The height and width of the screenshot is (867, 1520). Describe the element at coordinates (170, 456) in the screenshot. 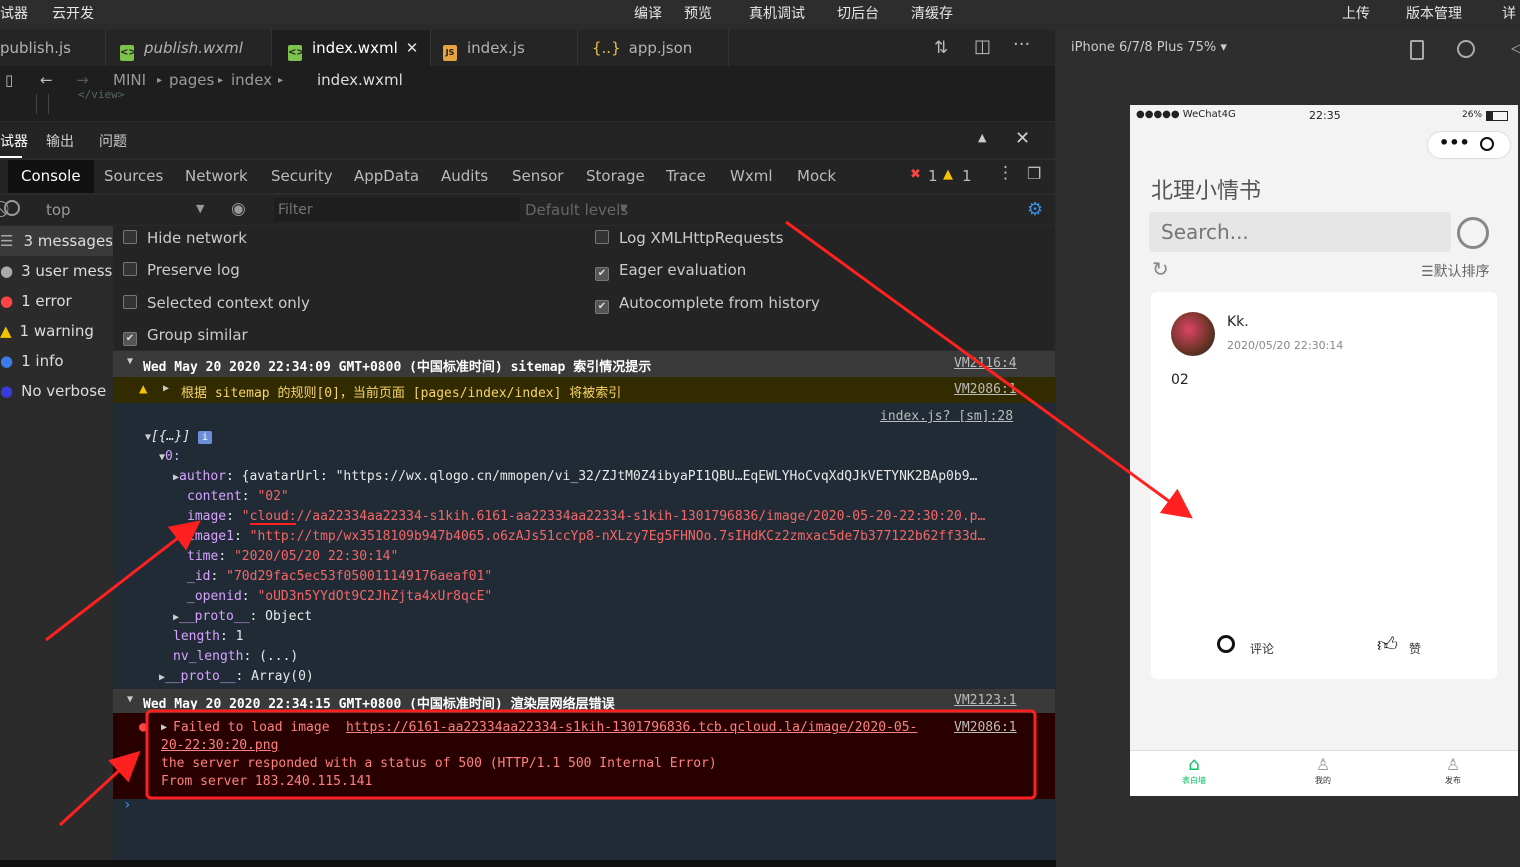

I see `item-0: ▼0:` at that location.